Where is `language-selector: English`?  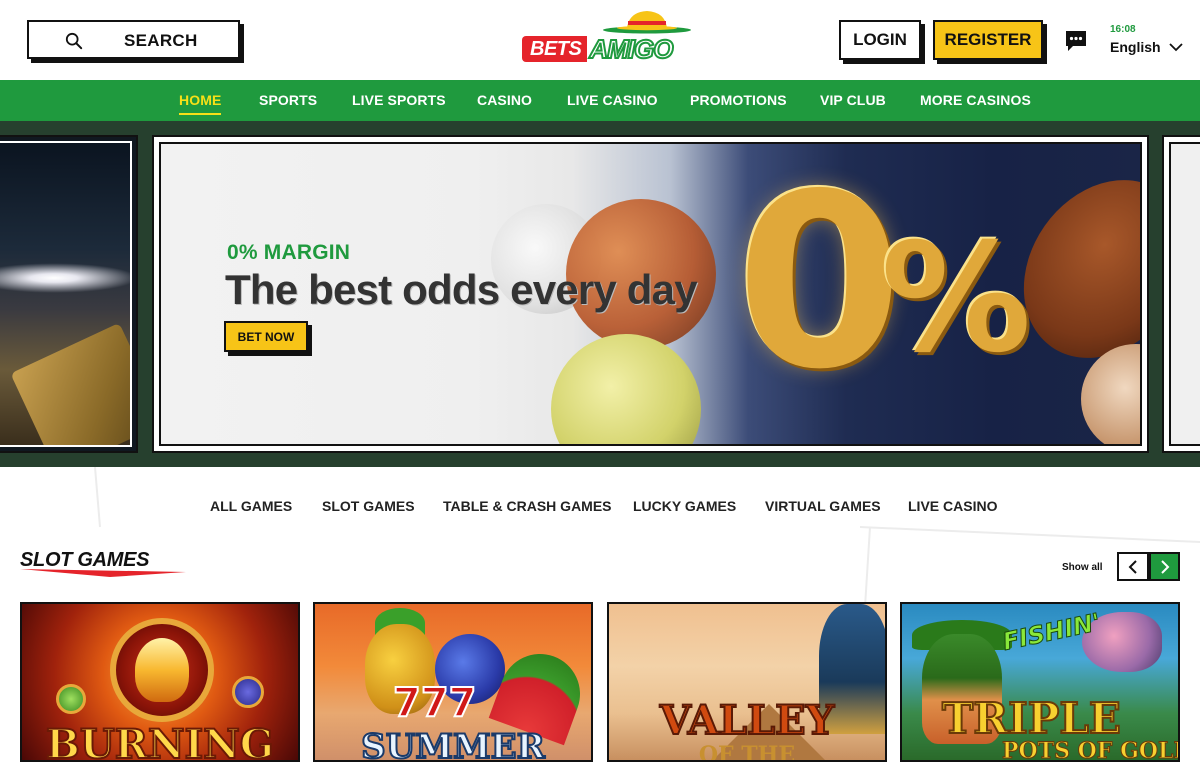
language-selector: English is located at coordinates (1146, 47).